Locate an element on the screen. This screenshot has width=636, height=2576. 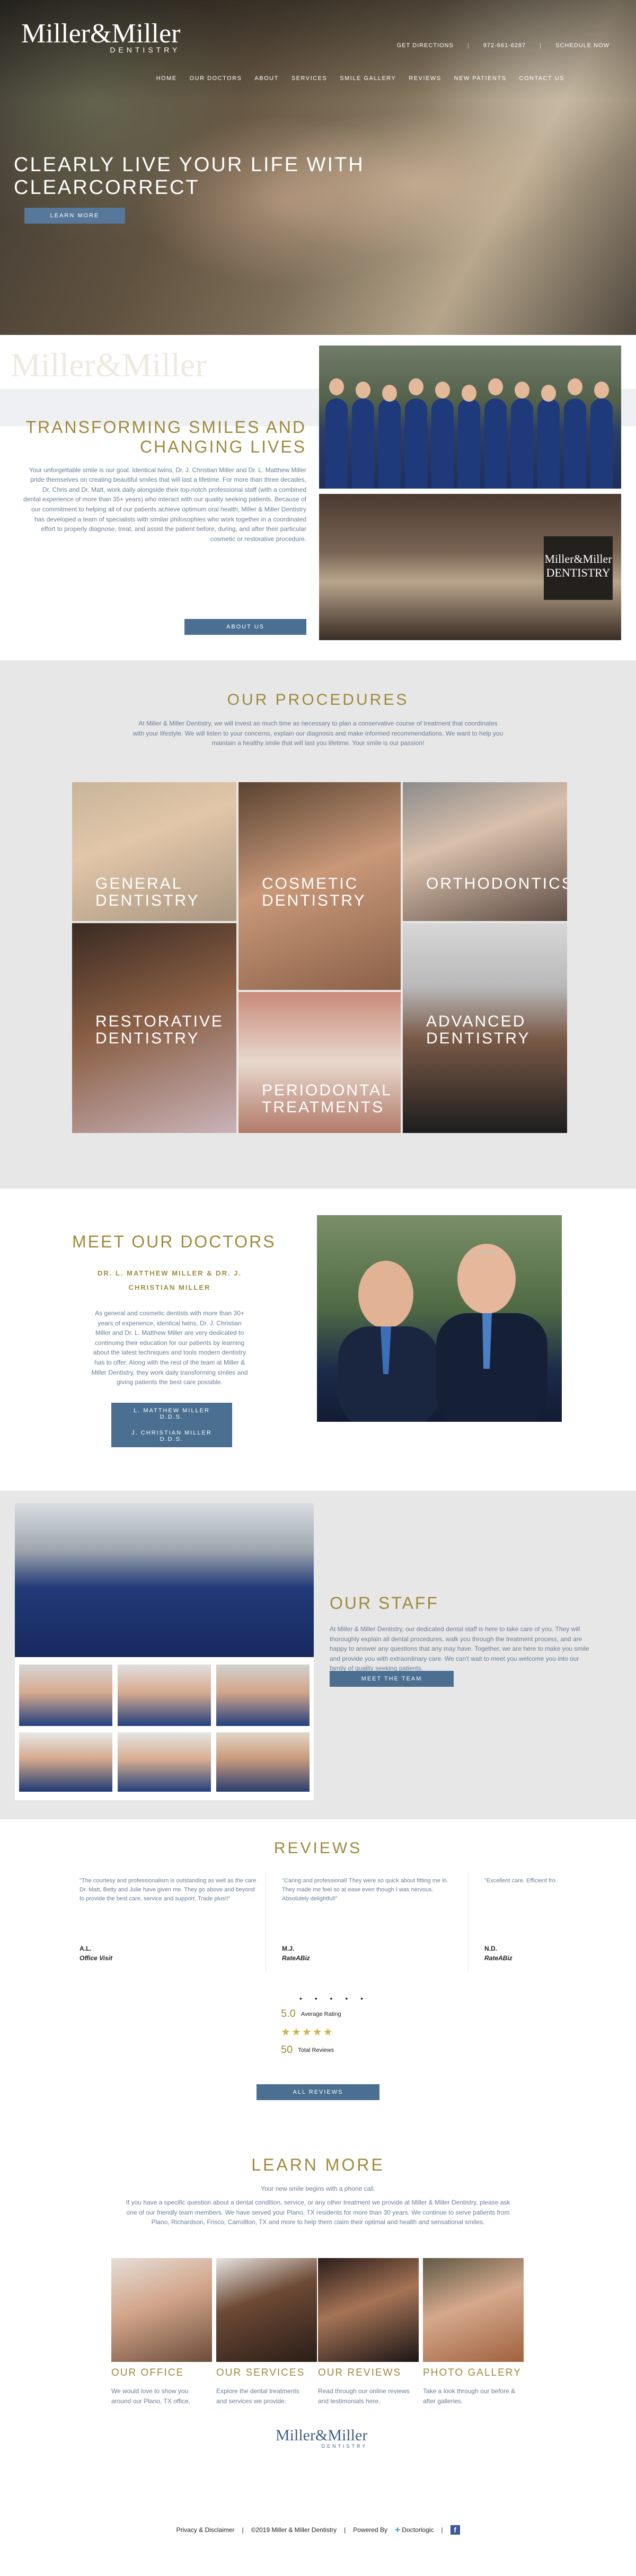
review-text: "Excellent care. Efficient fro is located at coordinates (520, 1881).